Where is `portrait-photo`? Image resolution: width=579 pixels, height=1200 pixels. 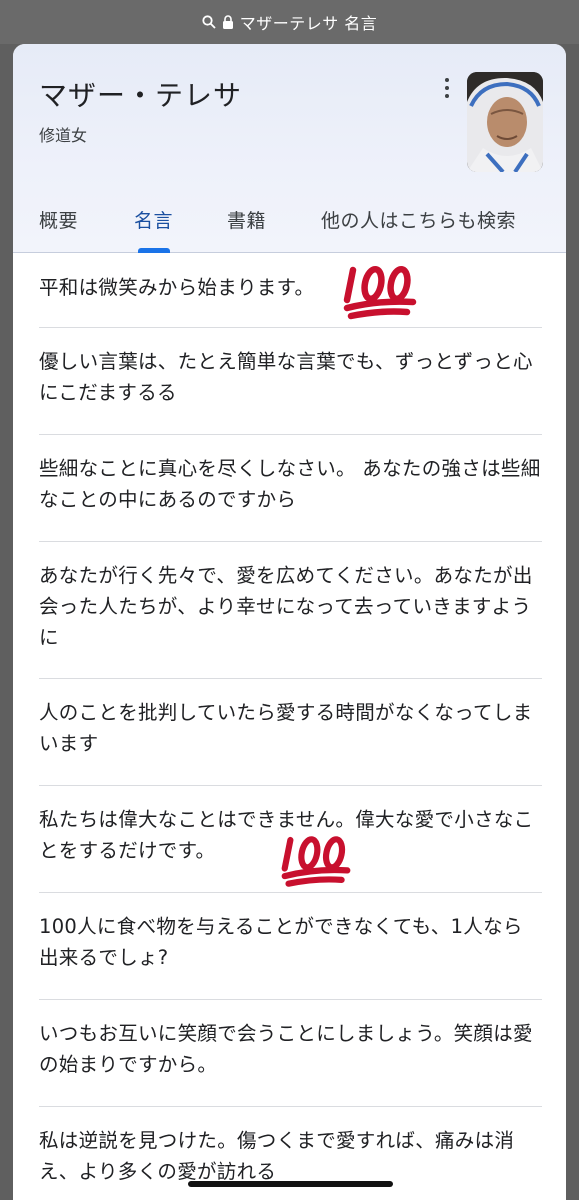 portrait-photo is located at coordinates (505, 122).